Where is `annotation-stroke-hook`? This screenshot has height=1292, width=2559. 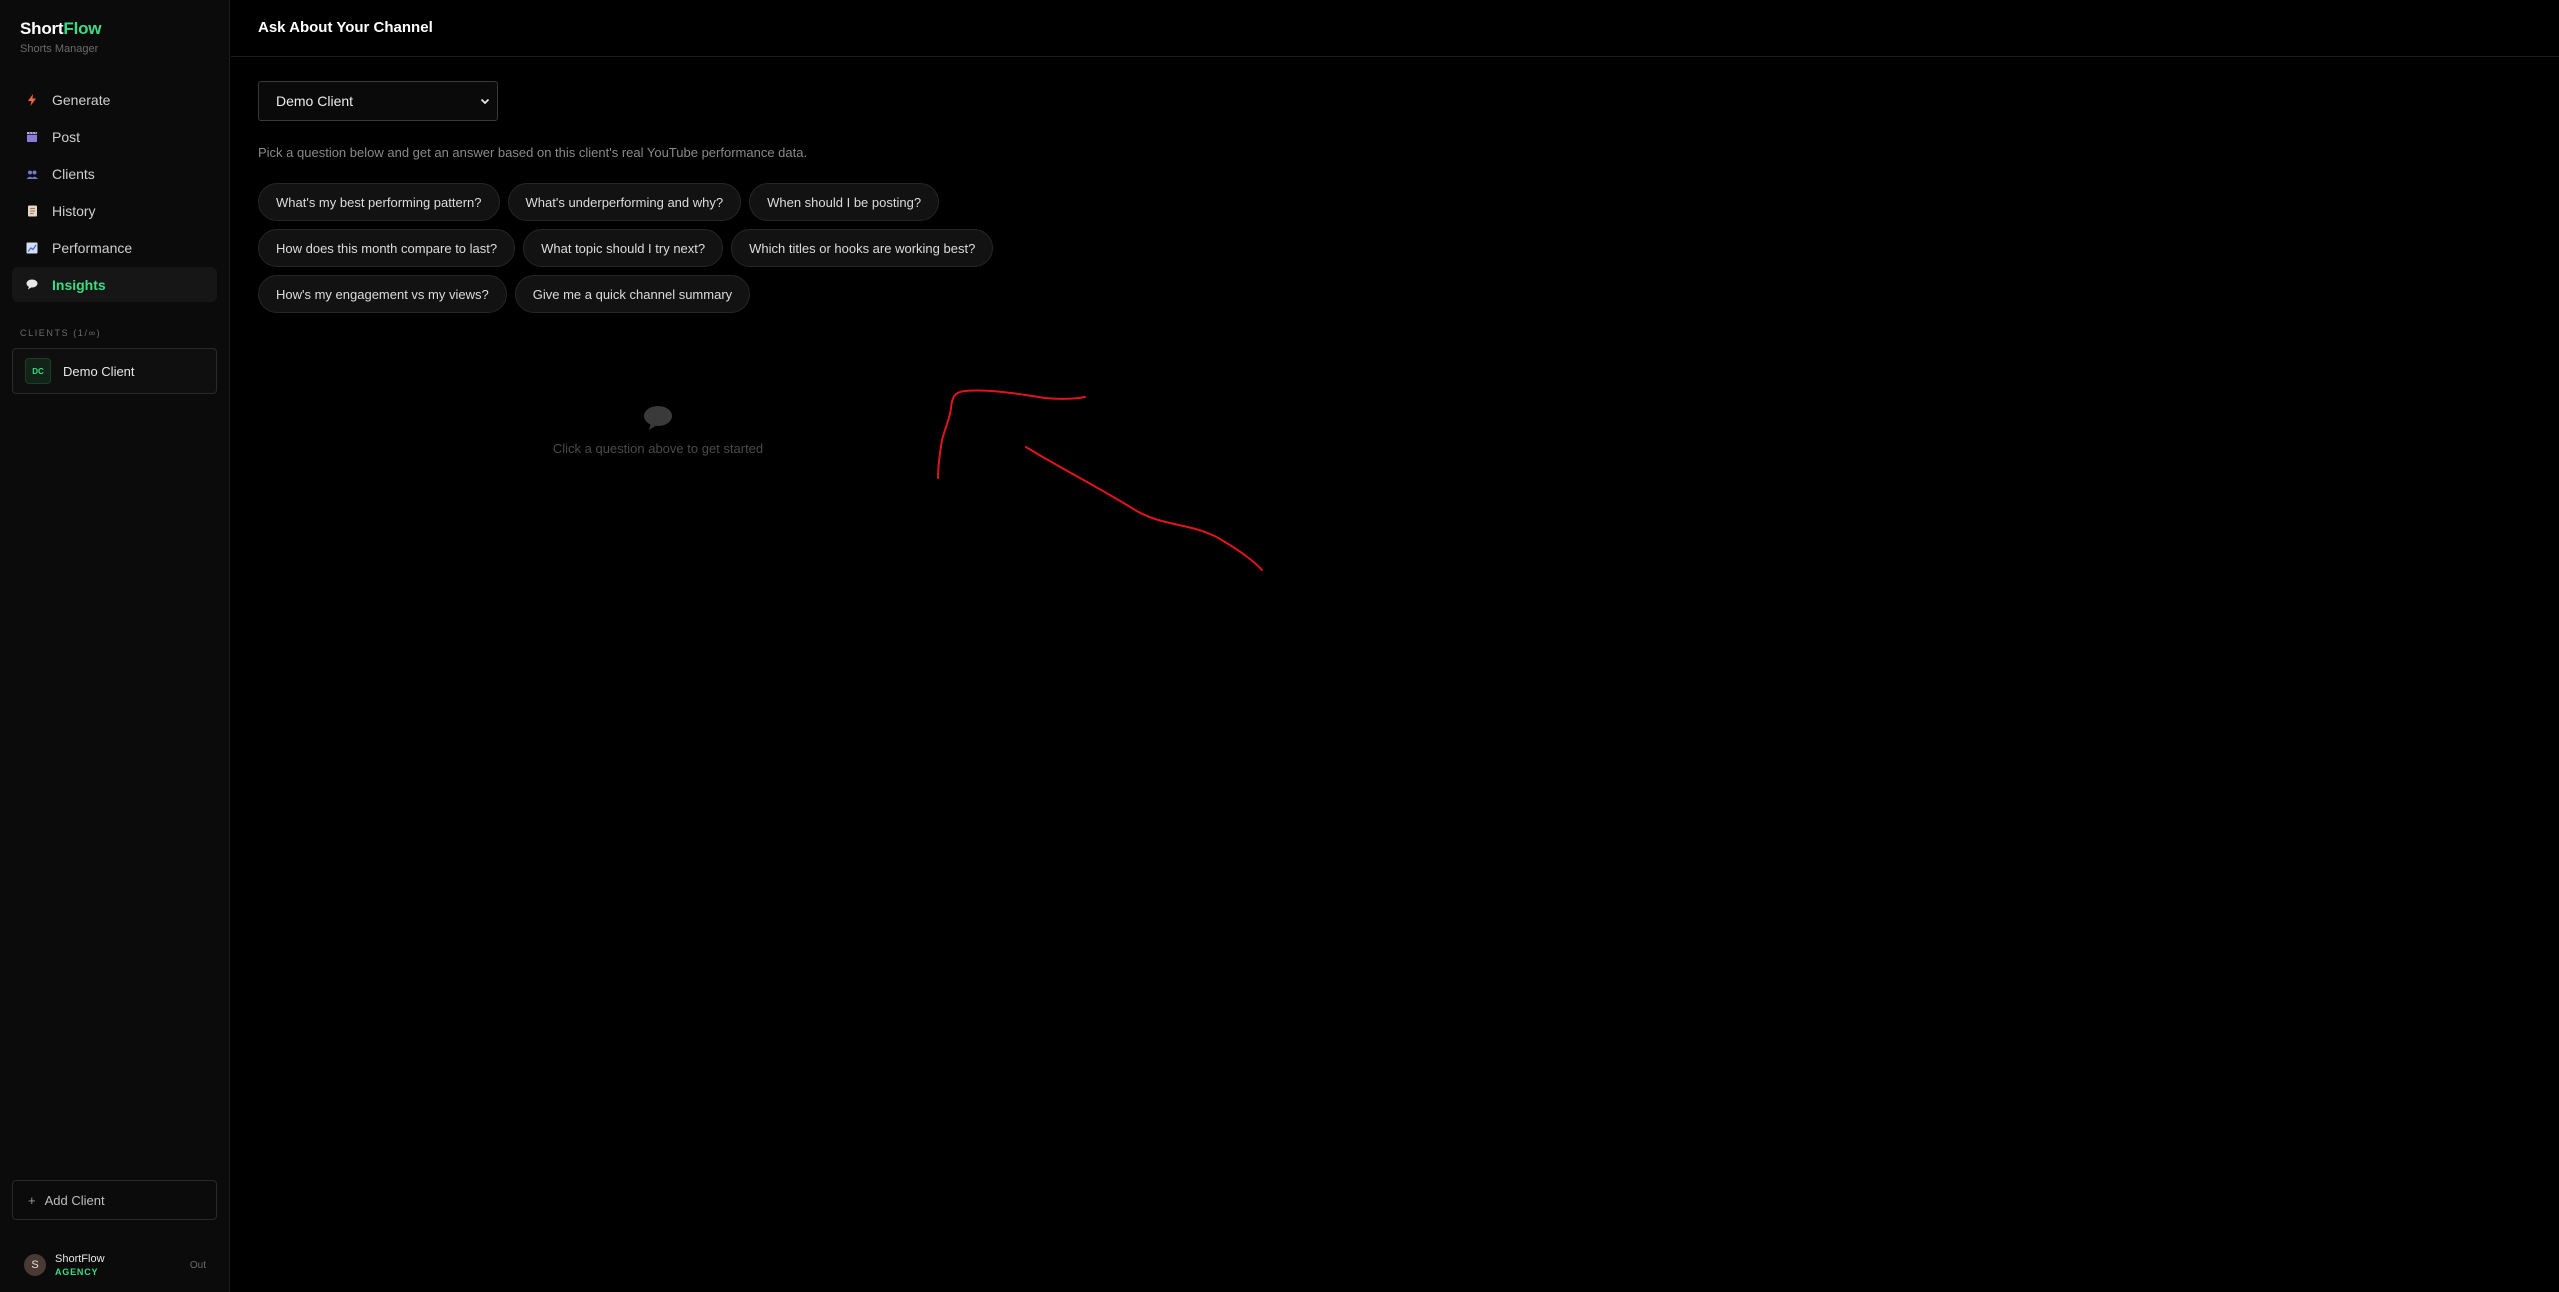
annotation-stroke-hook is located at coordinates (1011, 434).